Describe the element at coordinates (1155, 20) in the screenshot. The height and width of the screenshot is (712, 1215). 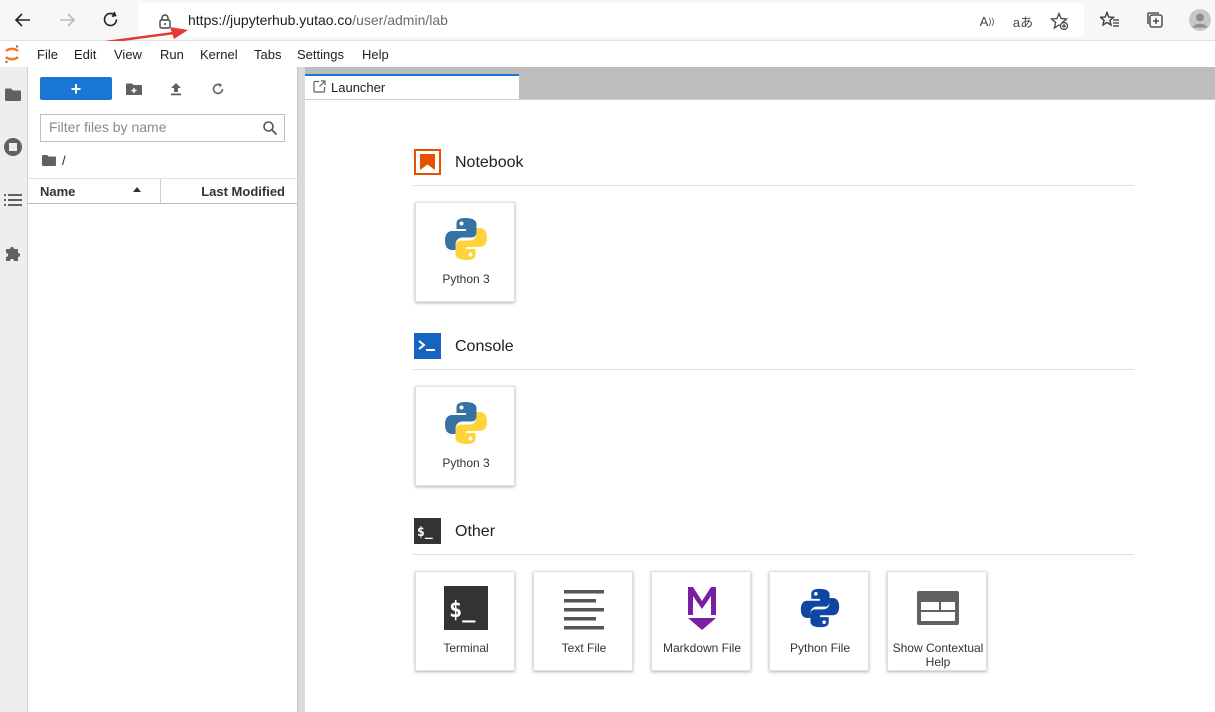
I see `collections-icon` at that location.